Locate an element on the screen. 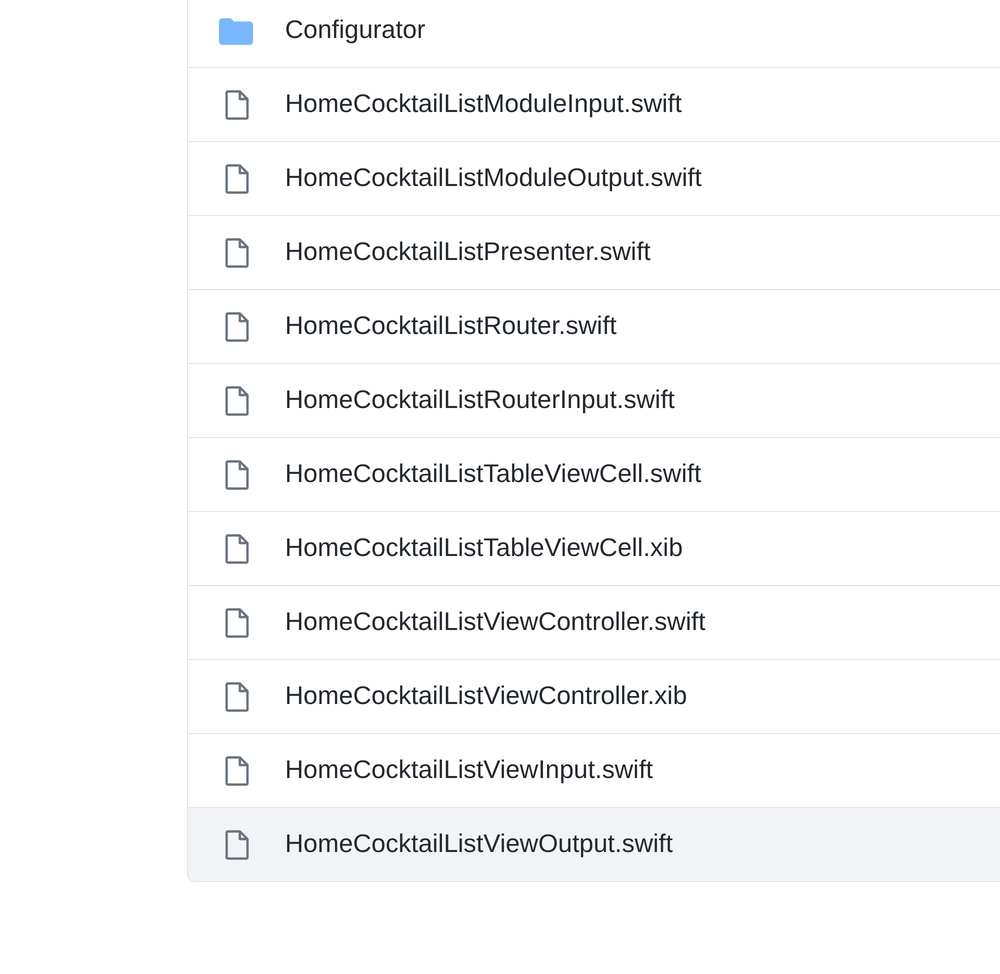  file-name-link: HomeCocktailListRouterInput.swift is located at coordinates (480, 400).